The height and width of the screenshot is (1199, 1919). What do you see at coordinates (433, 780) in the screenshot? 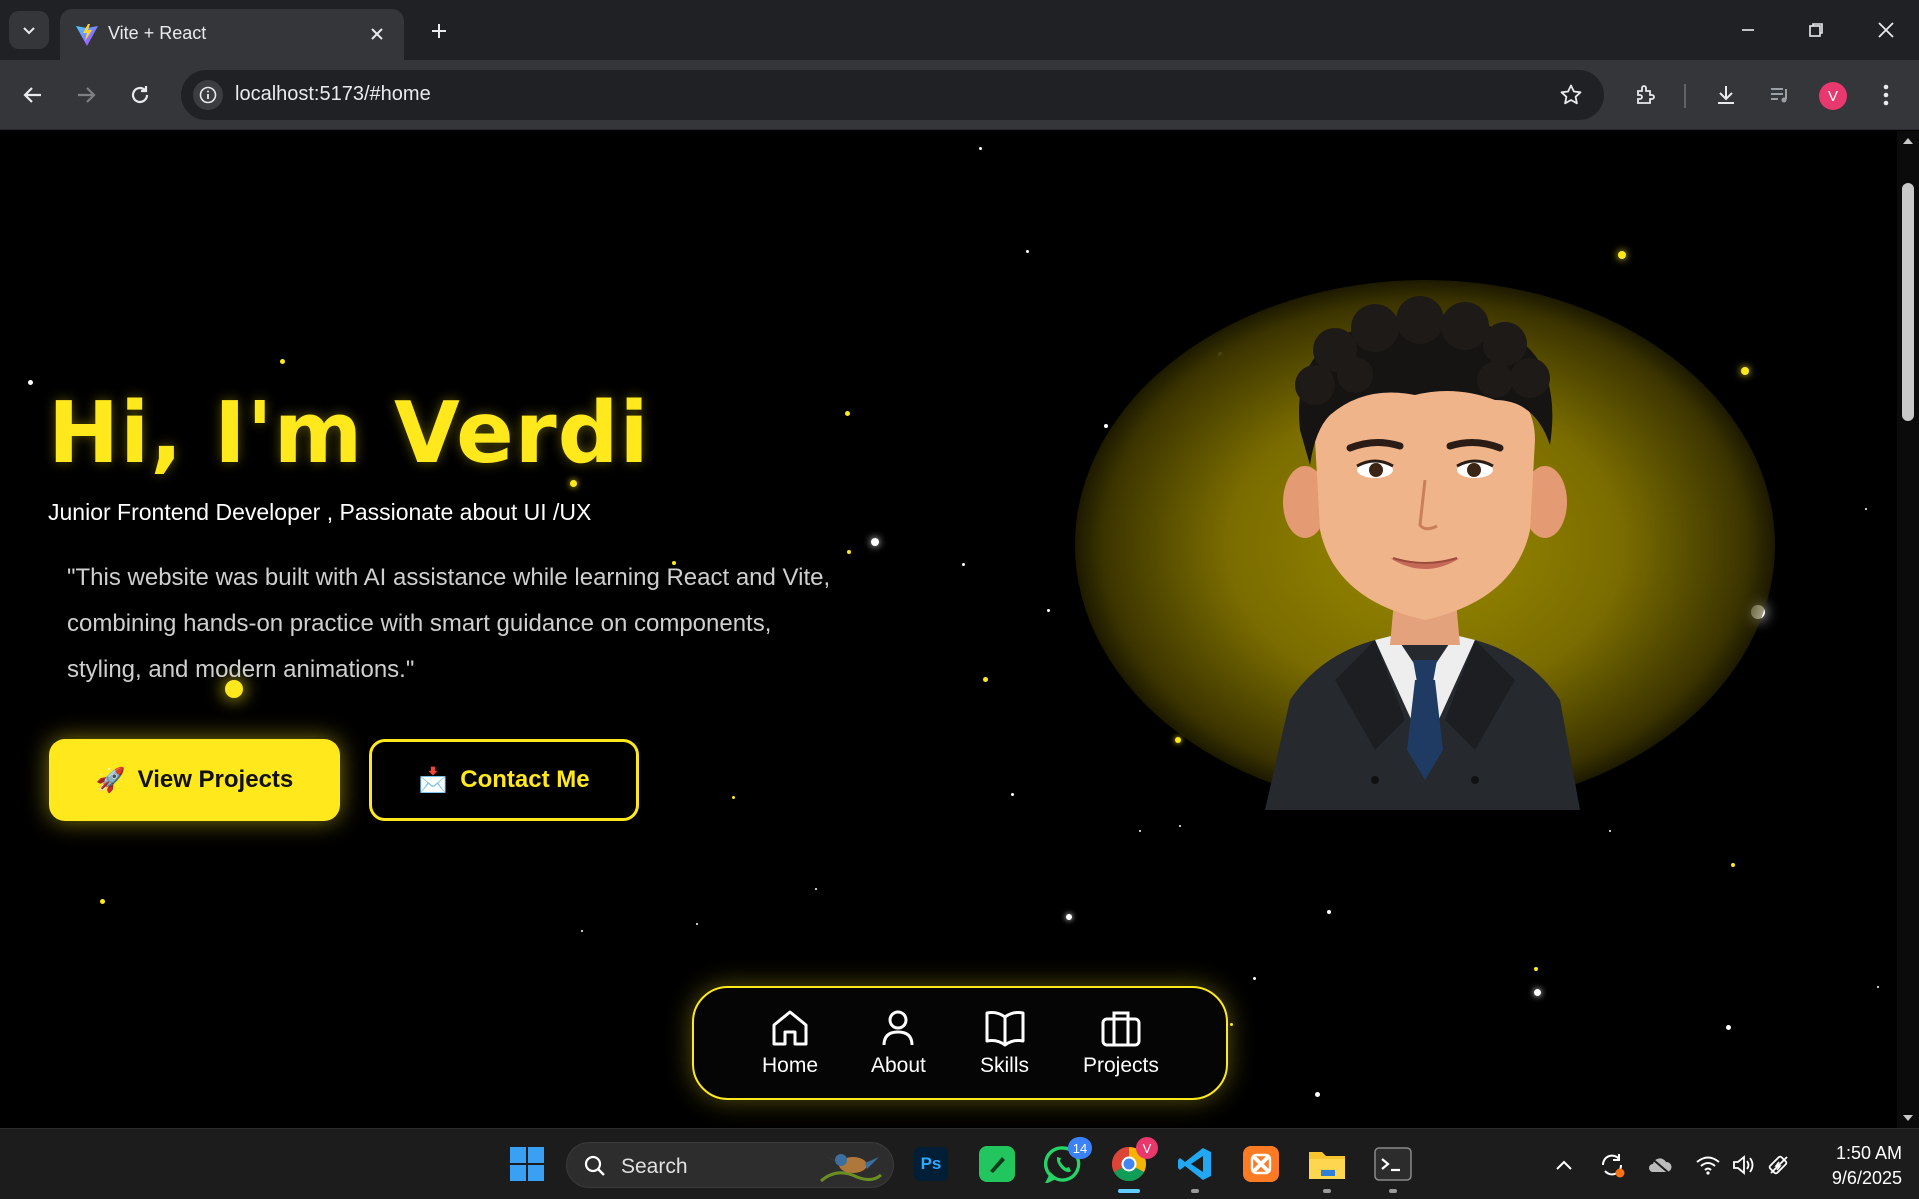
I see `envelope-icon: 📩` at bounding box center [433, 780].